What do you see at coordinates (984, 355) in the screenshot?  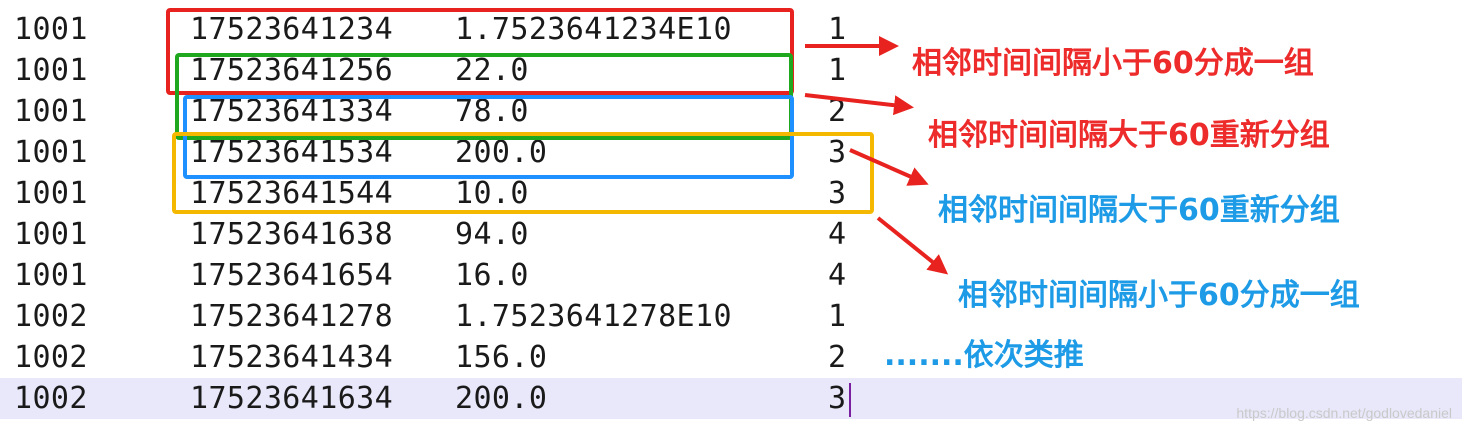 I see `etc-note: .......依次类推` at bounding box center [984, 355].